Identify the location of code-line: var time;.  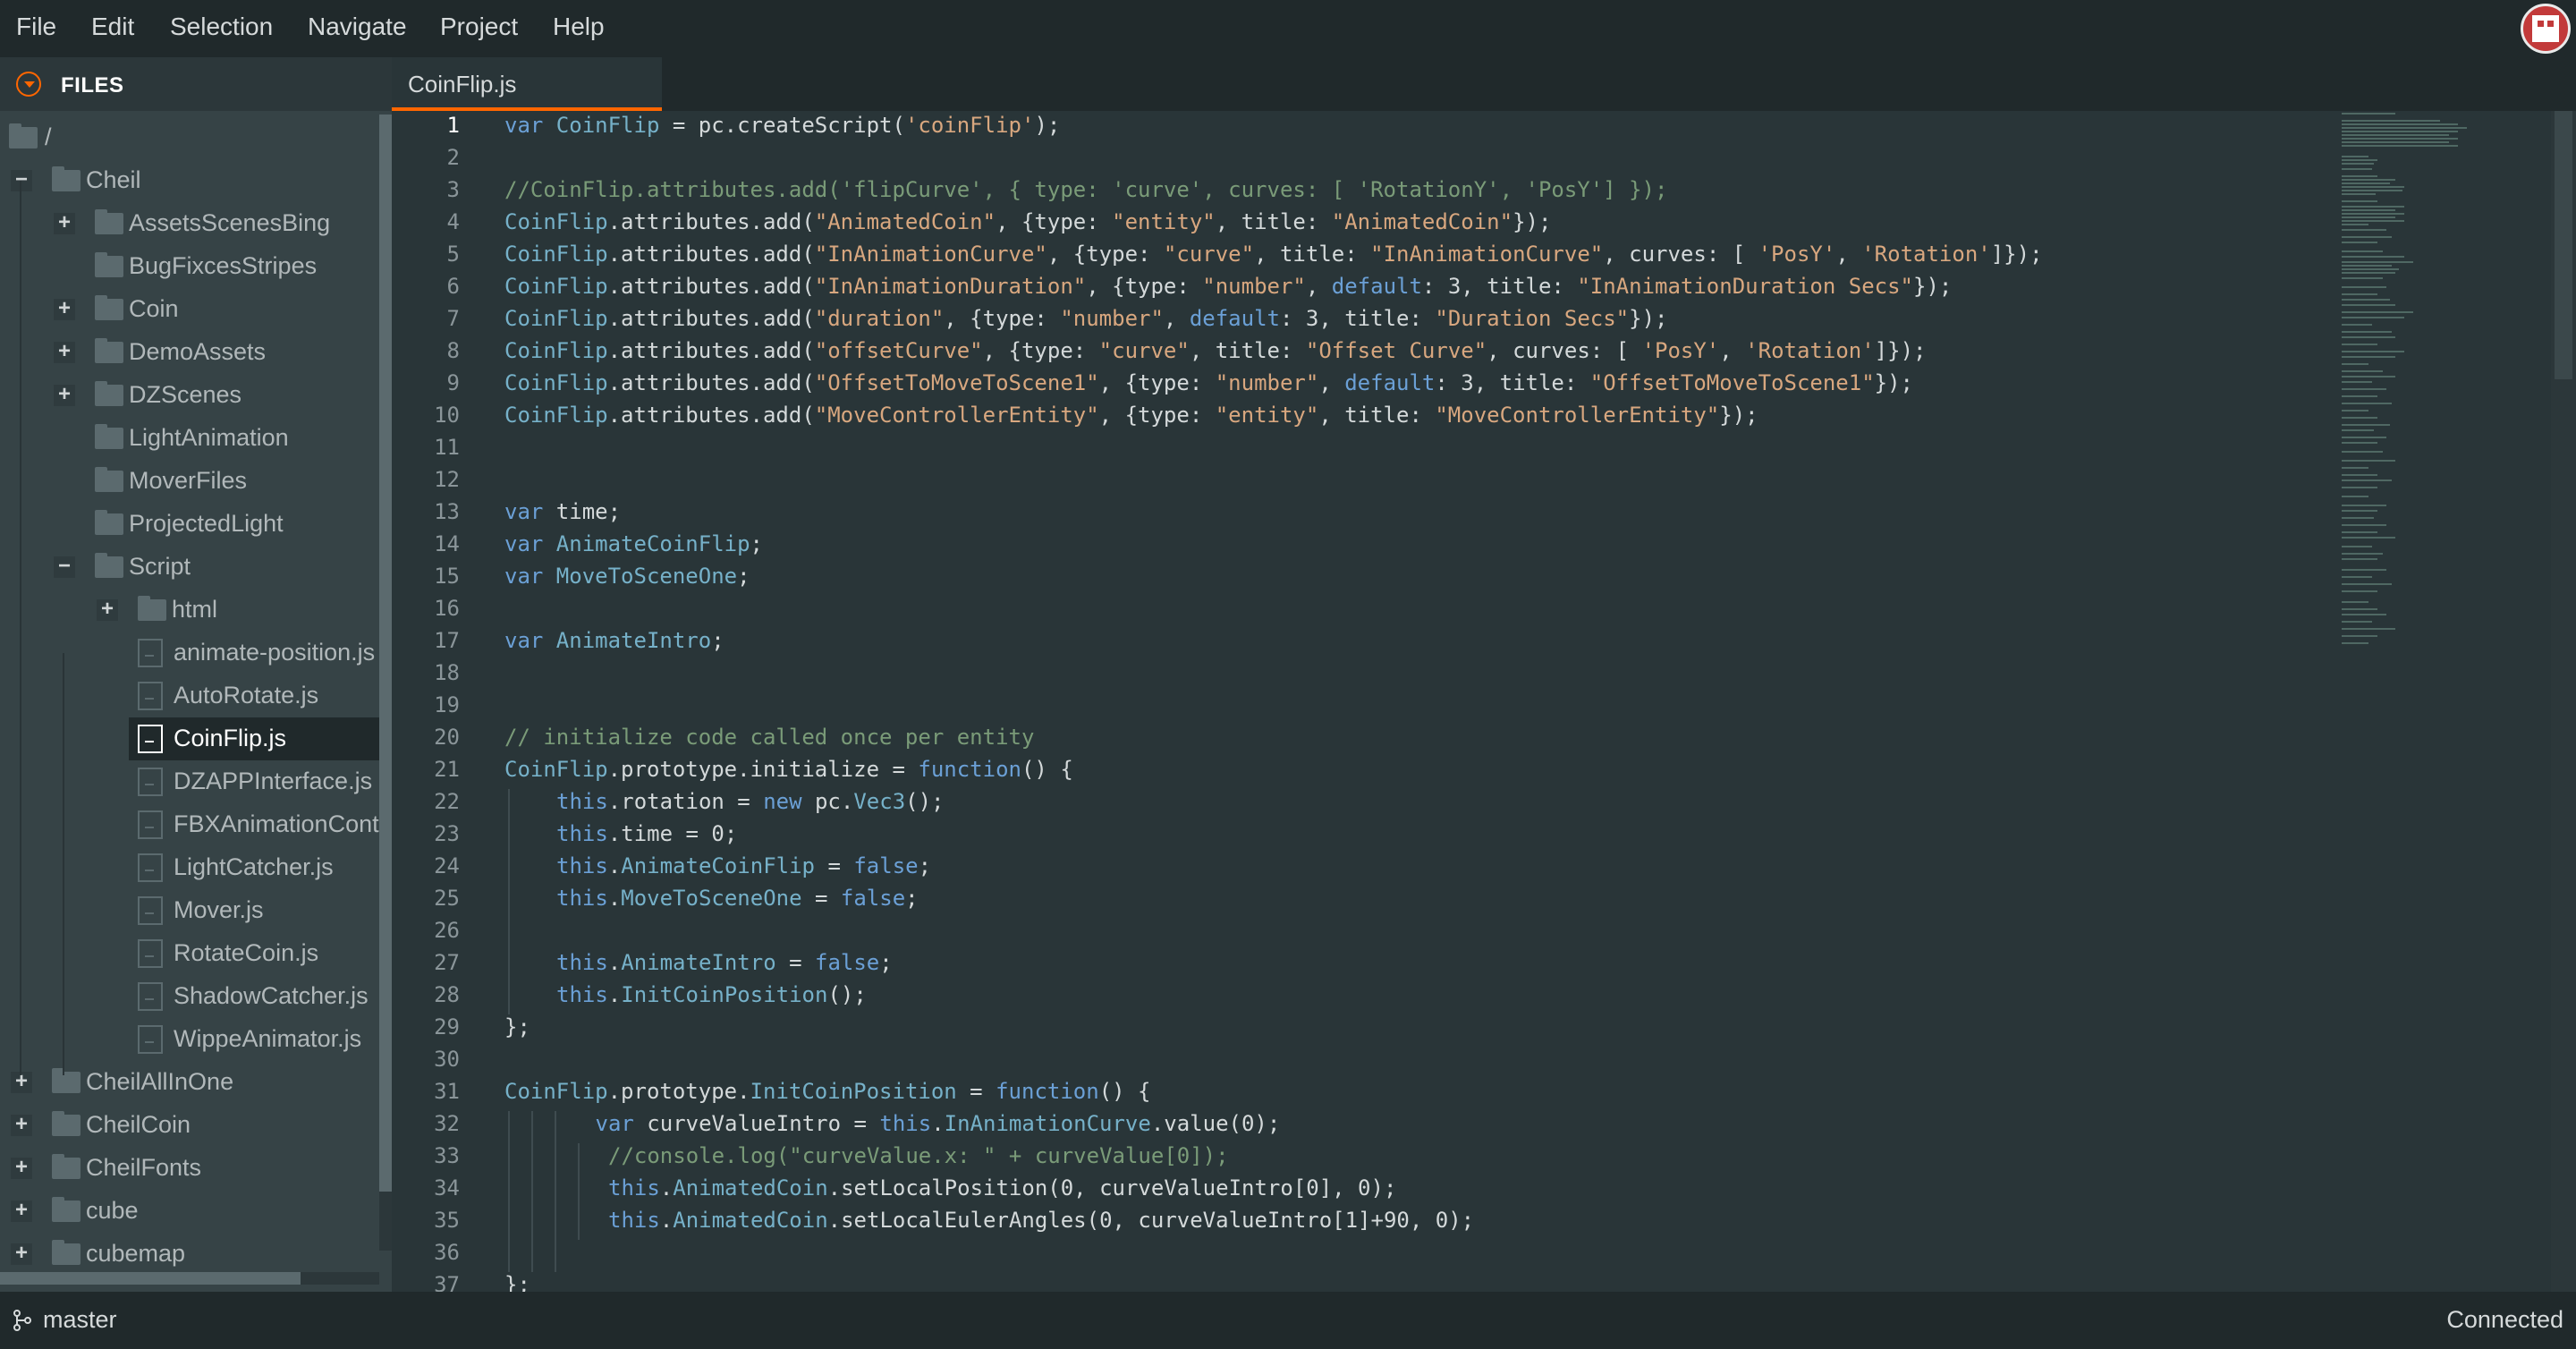
(562, 515).